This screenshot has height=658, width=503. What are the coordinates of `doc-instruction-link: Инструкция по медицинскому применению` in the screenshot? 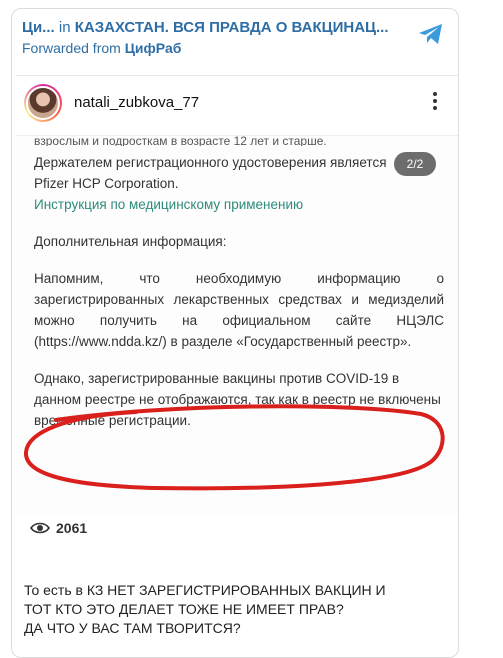 It's located at (169, 204).